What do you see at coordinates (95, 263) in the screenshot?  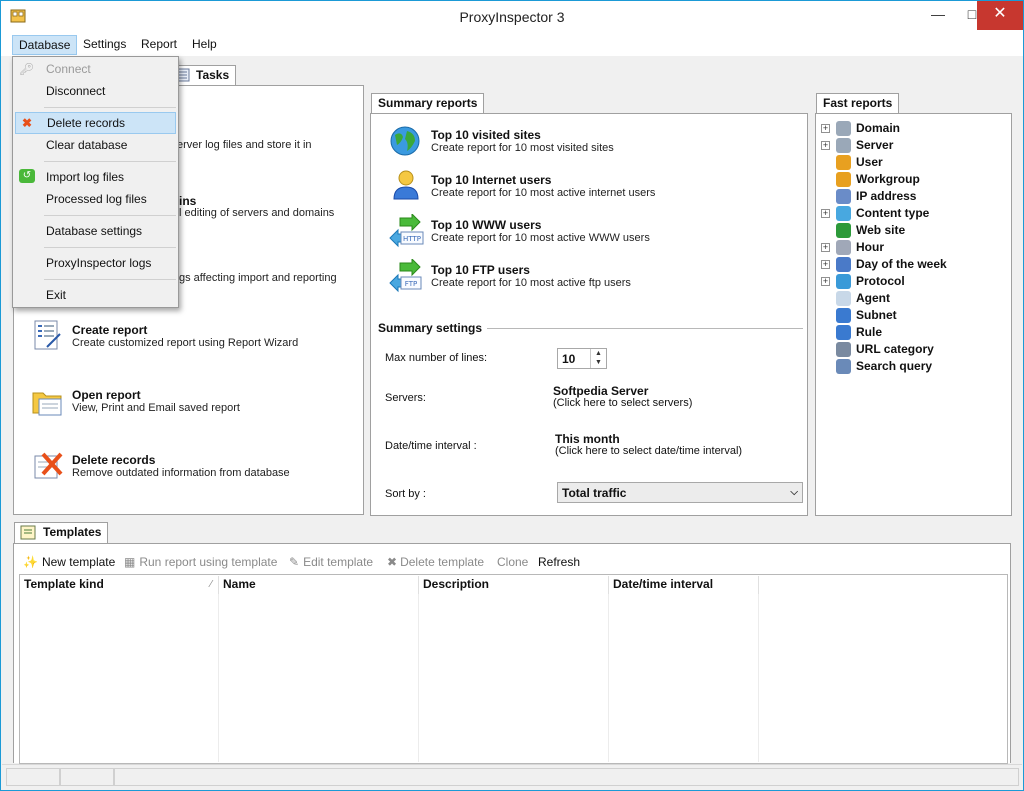 I see `menu-item-proxyinspector-logs: ProxyInspector logs` at bounding box center [95, 263].